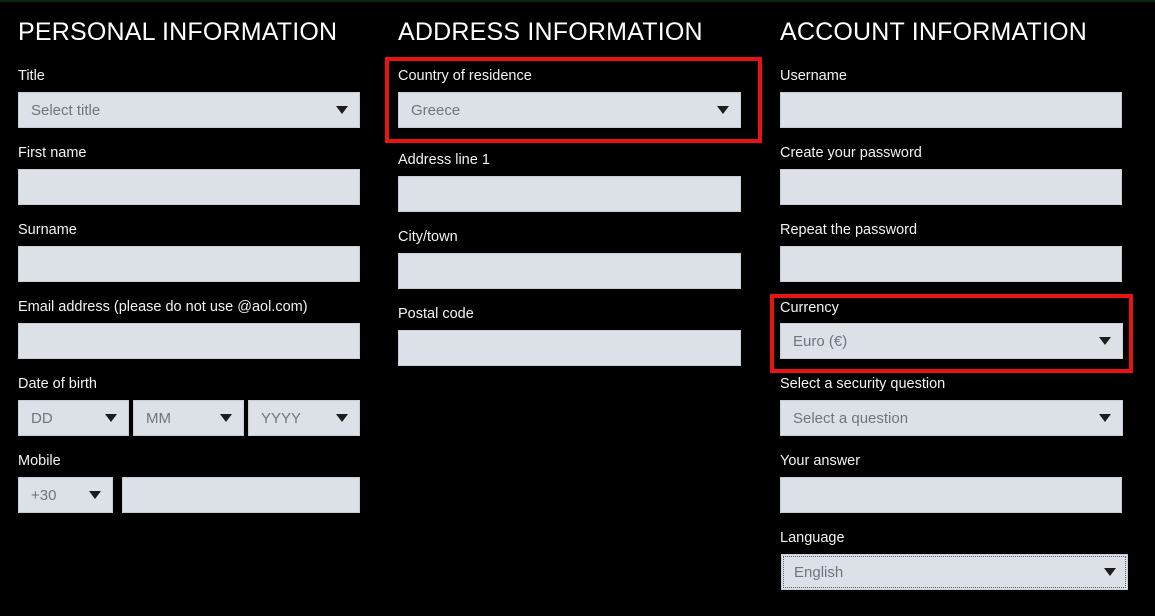 The height and width of the screenshot is (616, 1155). Describe the element at coordinates (954, 572) in the screenshot. I see `language-select: English` at that location.